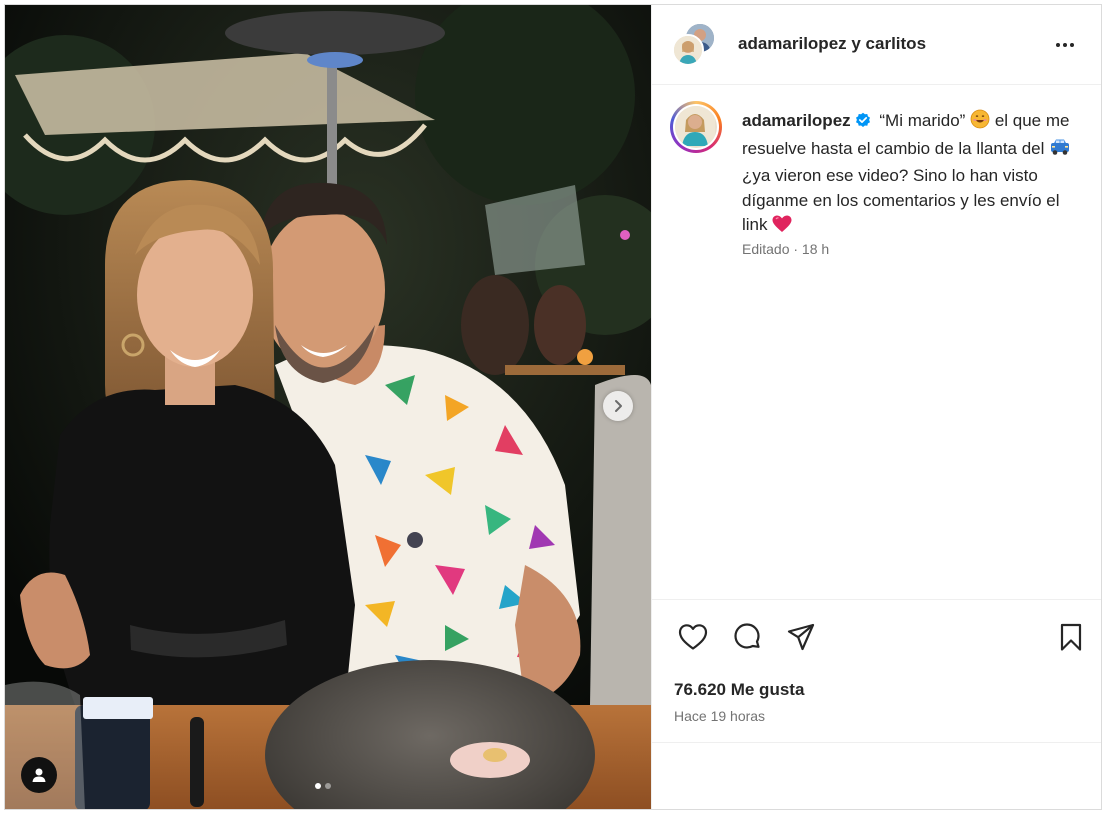 The image size is (1105, 813). I want to click on collab-avatars, so click(695, 45).